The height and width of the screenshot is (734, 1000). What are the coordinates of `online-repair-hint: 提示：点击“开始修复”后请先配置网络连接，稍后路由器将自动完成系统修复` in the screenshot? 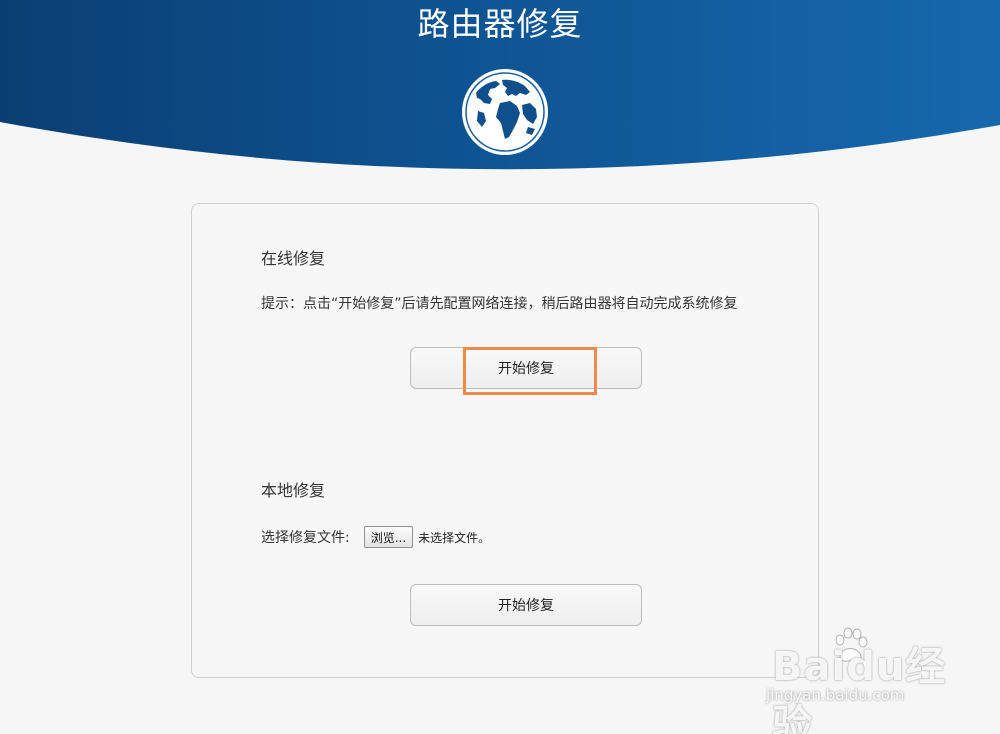 It's located at (499, 304).